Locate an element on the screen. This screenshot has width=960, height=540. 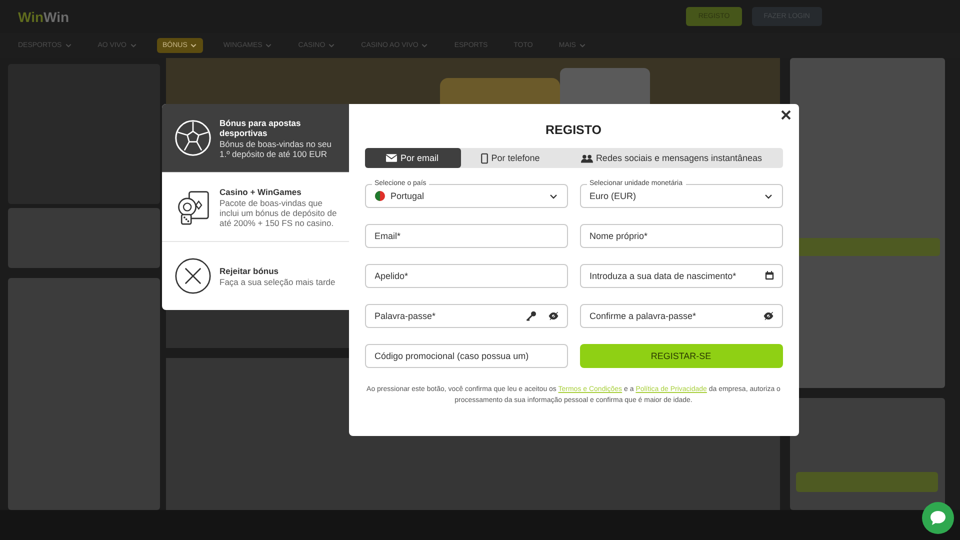
input-field: Confirme a palavra-passe* is located at coordinates (681, 316).